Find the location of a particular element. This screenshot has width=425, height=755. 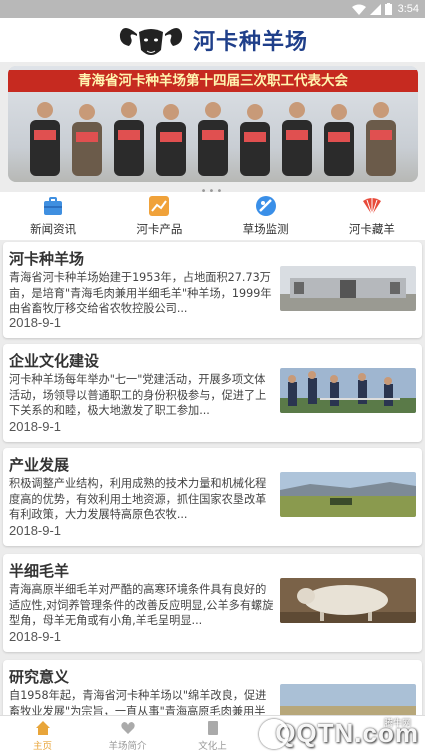

tab-culture: 文化上 is located at coordinates (212, 735).